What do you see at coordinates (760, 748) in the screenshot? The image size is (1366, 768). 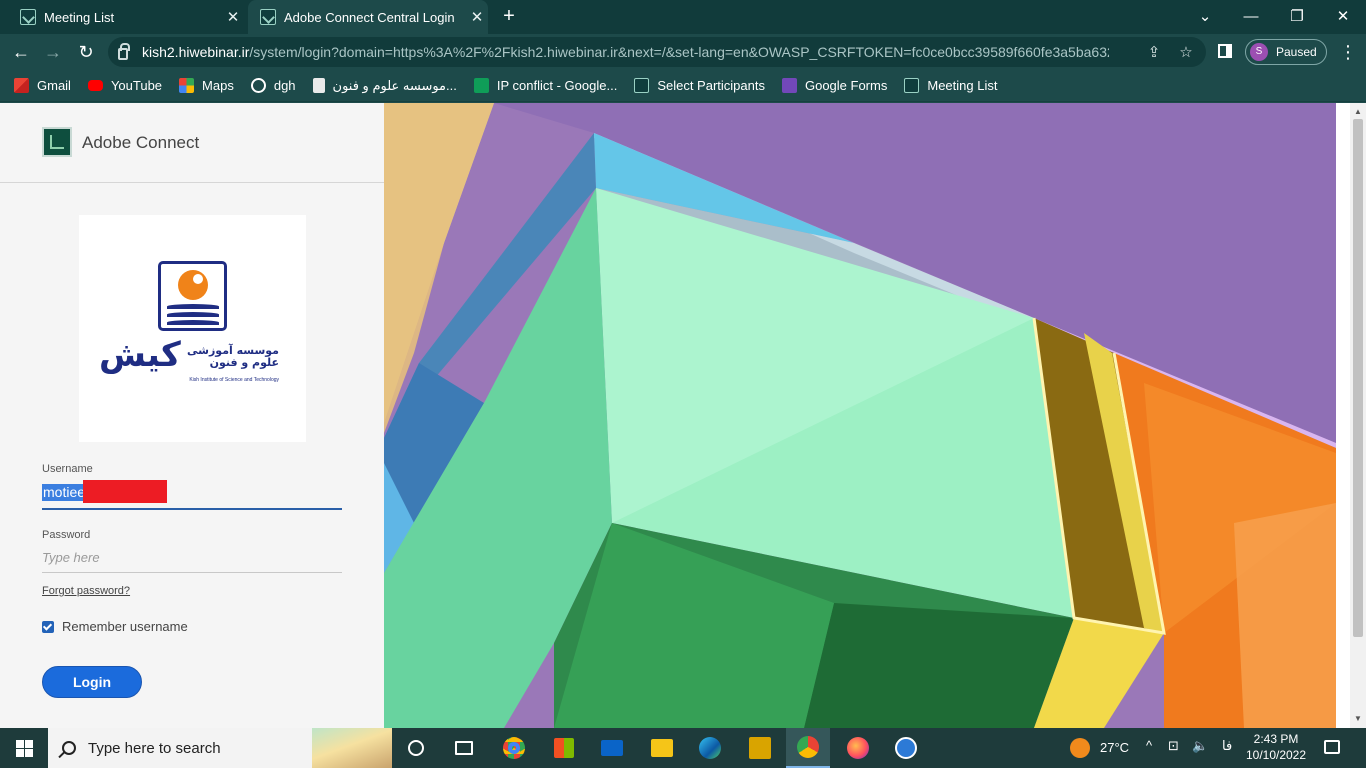 I see `snipping-tool-icon` at bounding box center [760, 748].